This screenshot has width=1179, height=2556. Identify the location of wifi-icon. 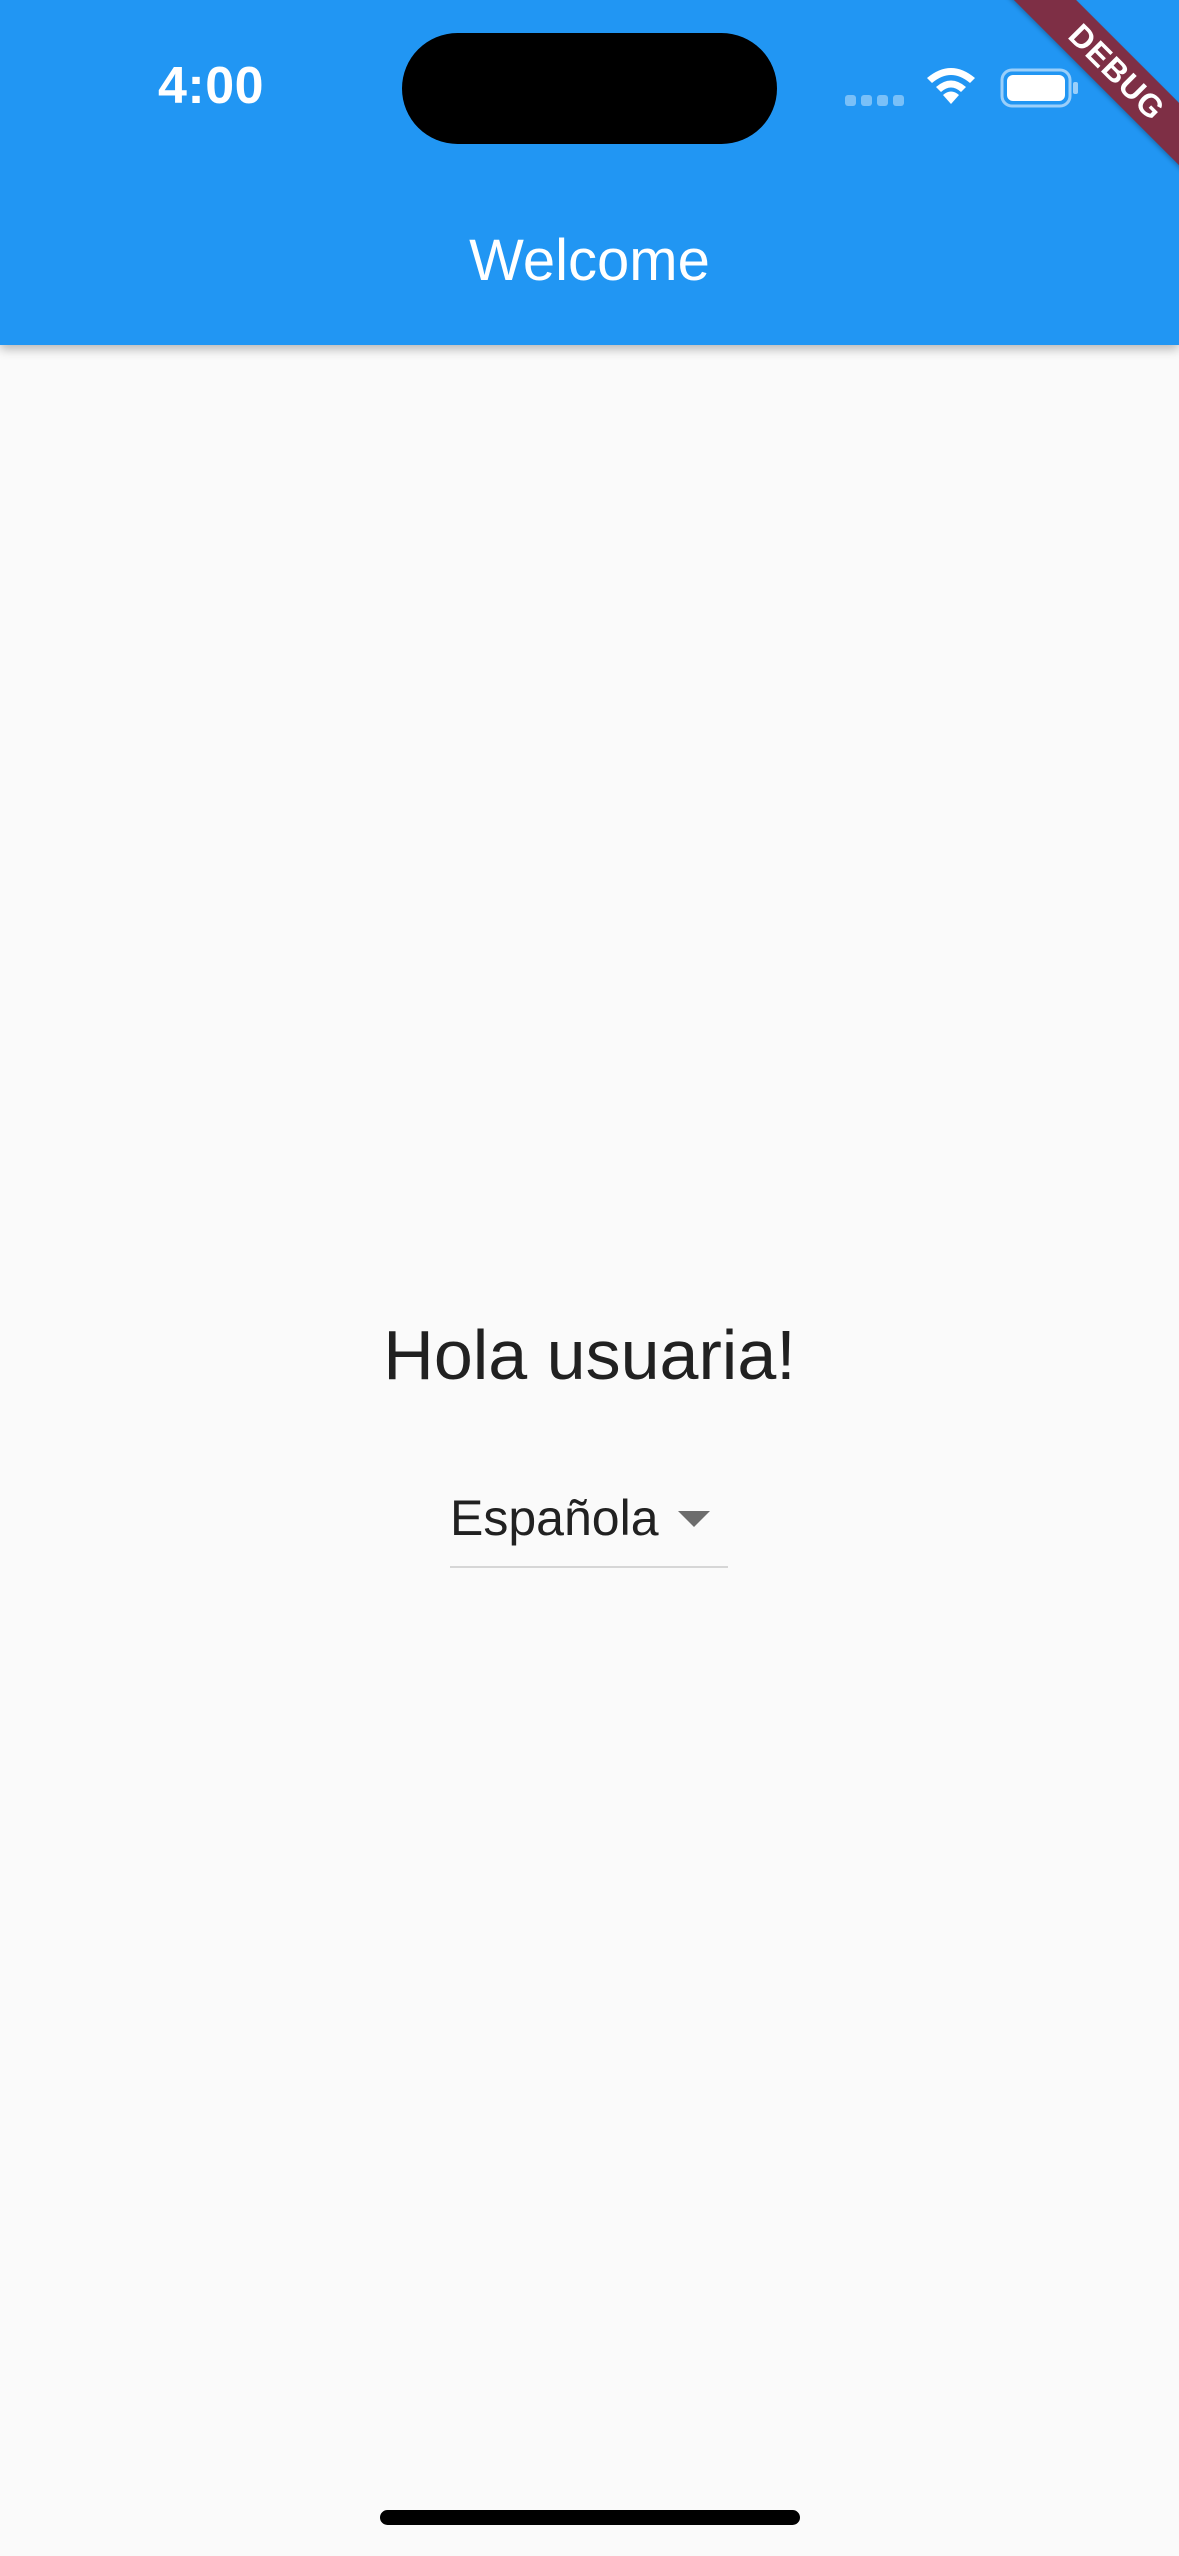
(951, 86).